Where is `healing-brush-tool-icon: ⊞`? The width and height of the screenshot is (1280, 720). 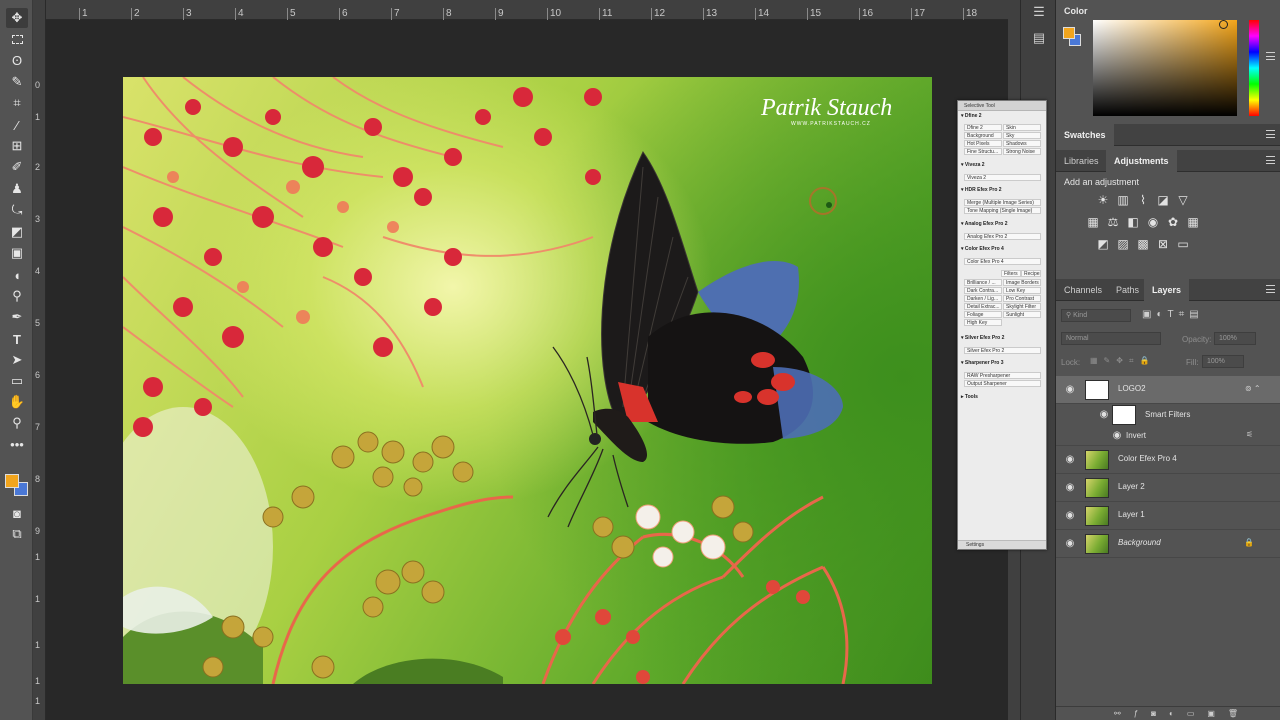
healing-brush-tool-icon: ⊞ is located at coordinates (17, 146).